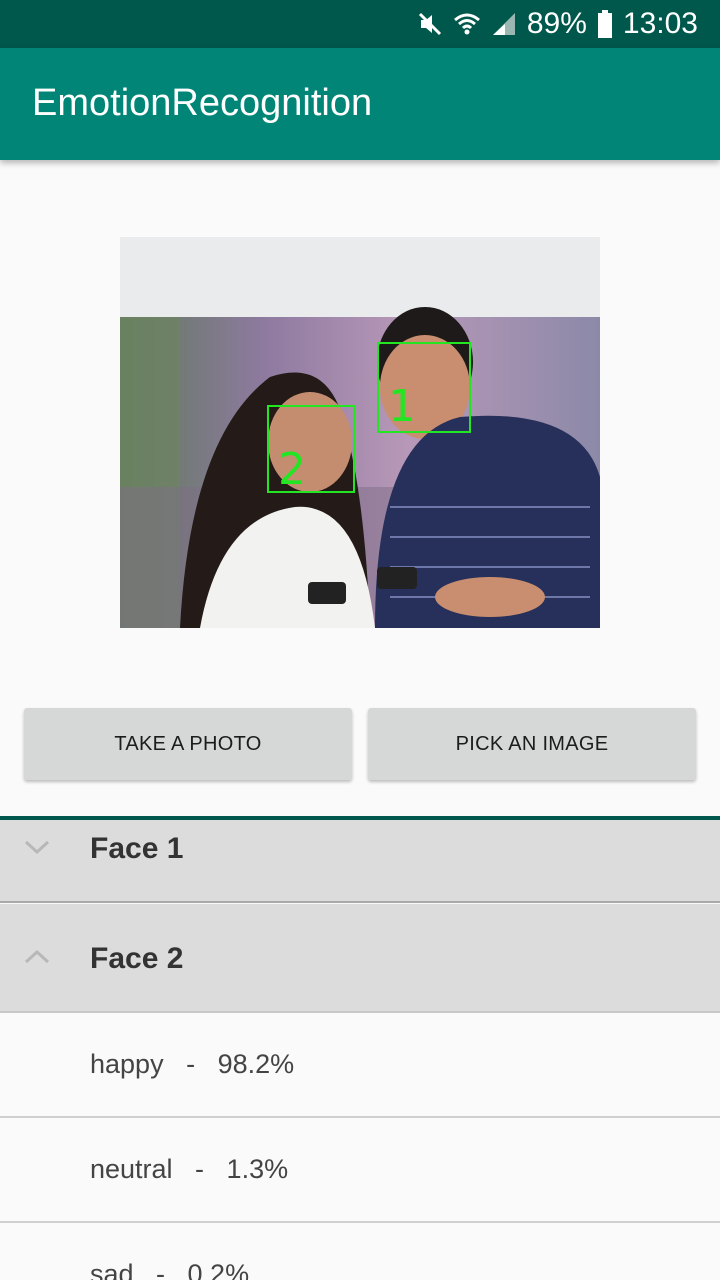 The image size is (720, 1280). I want to click on emotion-item: happy - 98.2%, so click(360, 1065).